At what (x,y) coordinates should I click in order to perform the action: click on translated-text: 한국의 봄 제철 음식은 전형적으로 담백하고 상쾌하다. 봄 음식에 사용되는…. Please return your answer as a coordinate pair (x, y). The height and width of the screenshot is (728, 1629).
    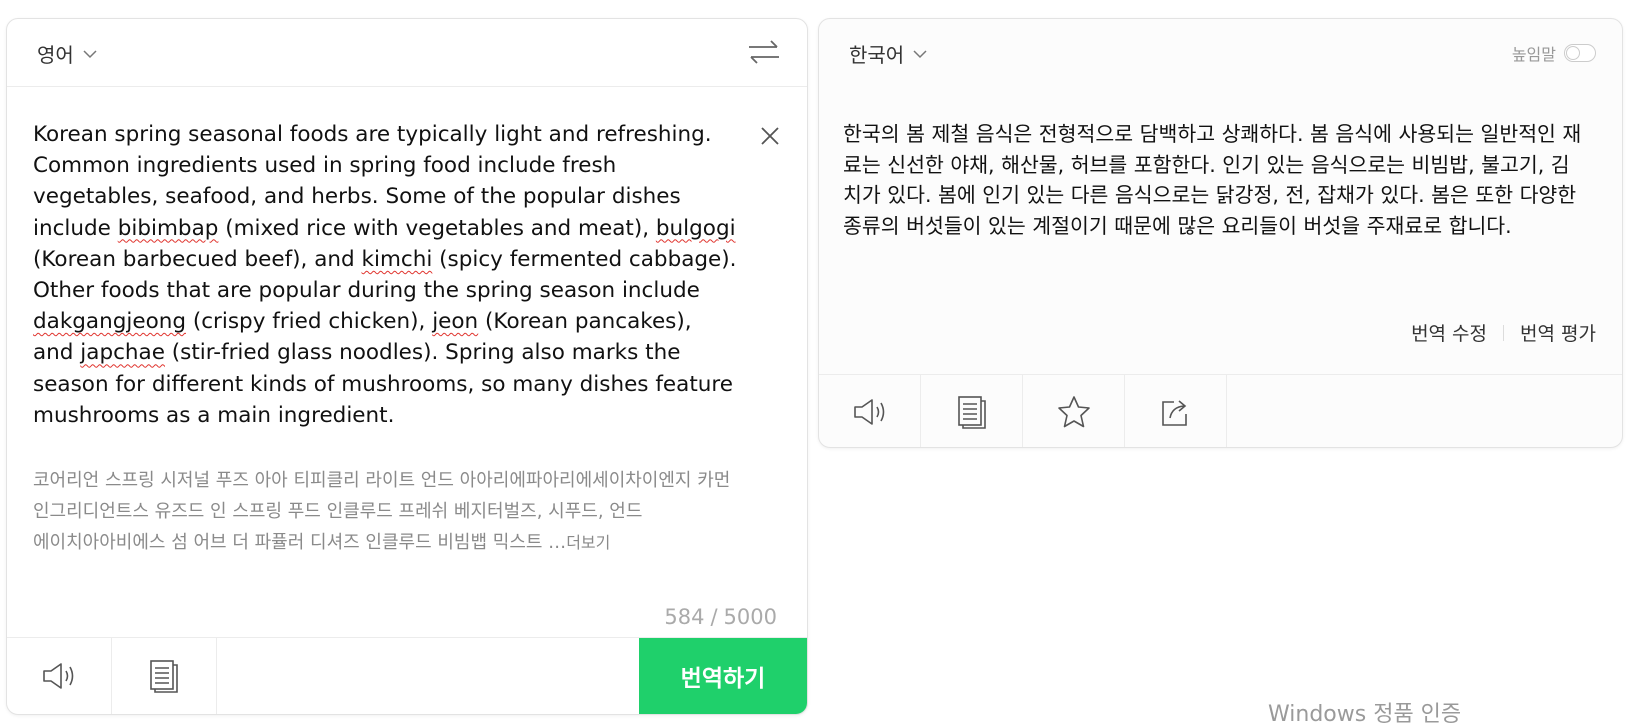
    Looking at the image, I should click on (1212, 180).